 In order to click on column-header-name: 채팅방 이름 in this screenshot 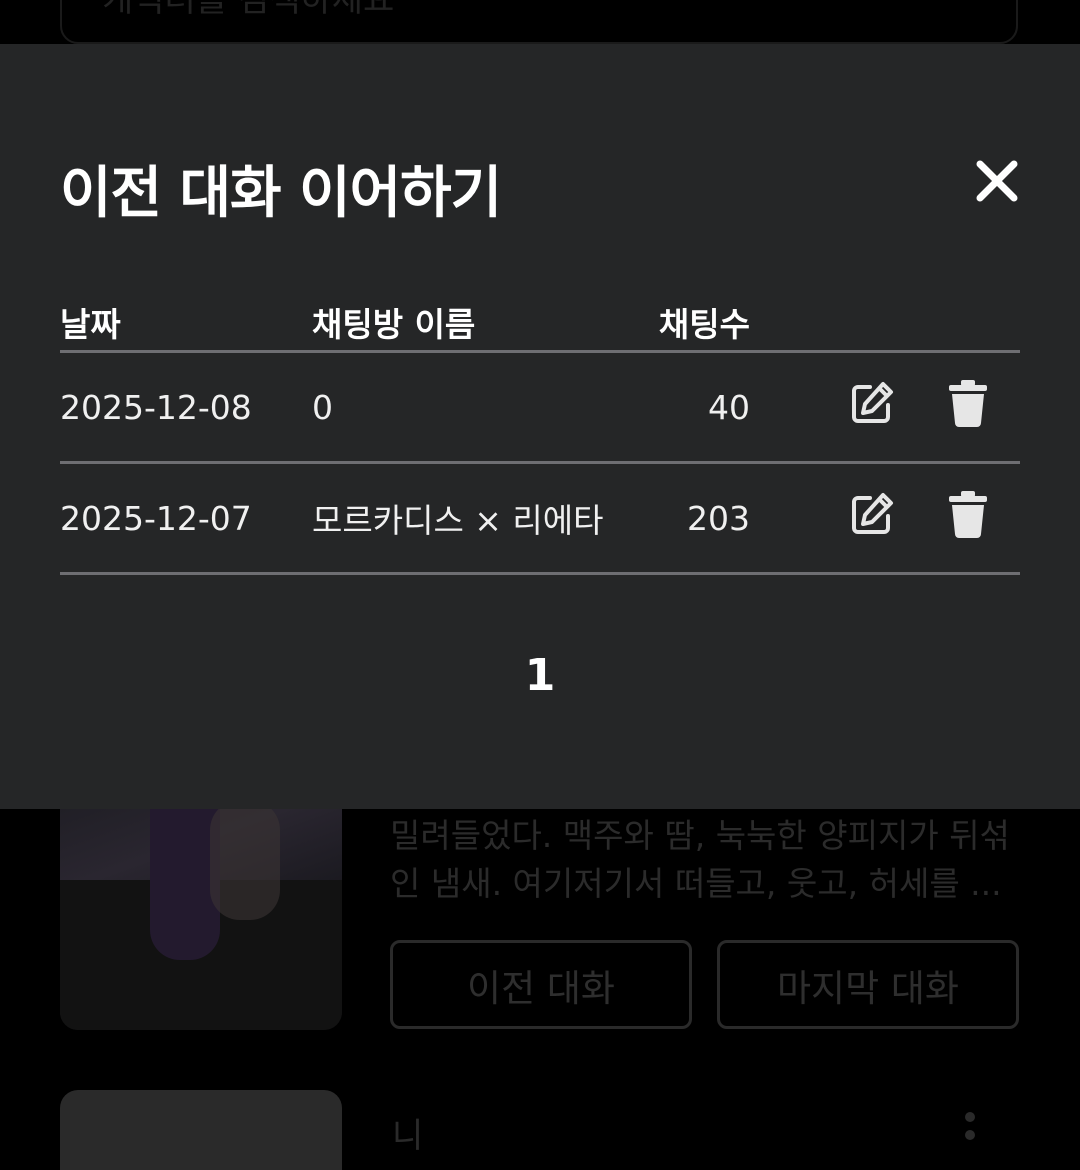, I will do `click(477, 325)`.